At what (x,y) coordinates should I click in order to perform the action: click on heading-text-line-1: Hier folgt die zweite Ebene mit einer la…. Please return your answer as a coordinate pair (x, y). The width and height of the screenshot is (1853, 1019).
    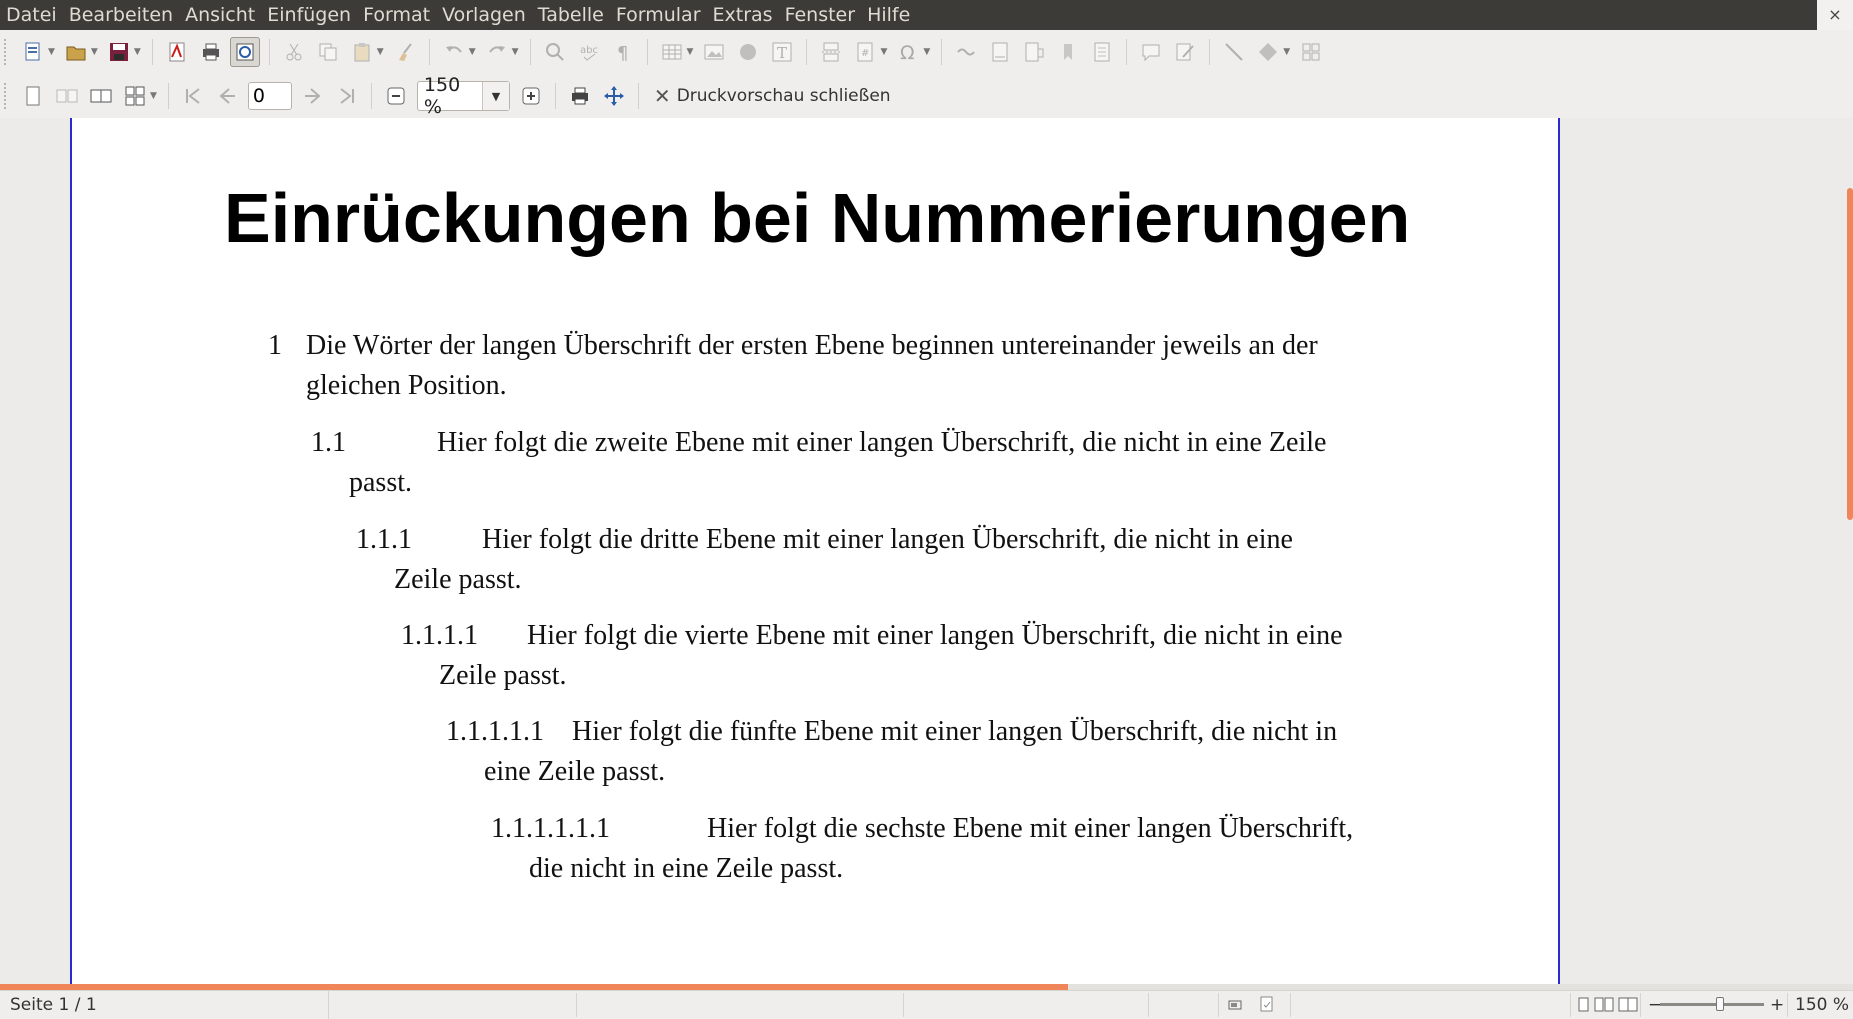
    Looking at the image, I should click on (882, 442).